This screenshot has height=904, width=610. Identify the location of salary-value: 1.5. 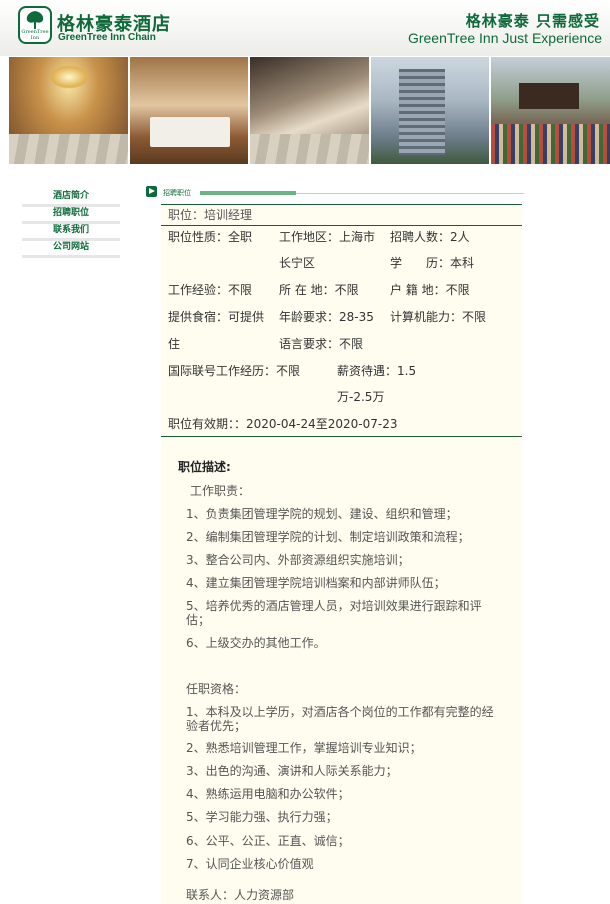
(407, 371).